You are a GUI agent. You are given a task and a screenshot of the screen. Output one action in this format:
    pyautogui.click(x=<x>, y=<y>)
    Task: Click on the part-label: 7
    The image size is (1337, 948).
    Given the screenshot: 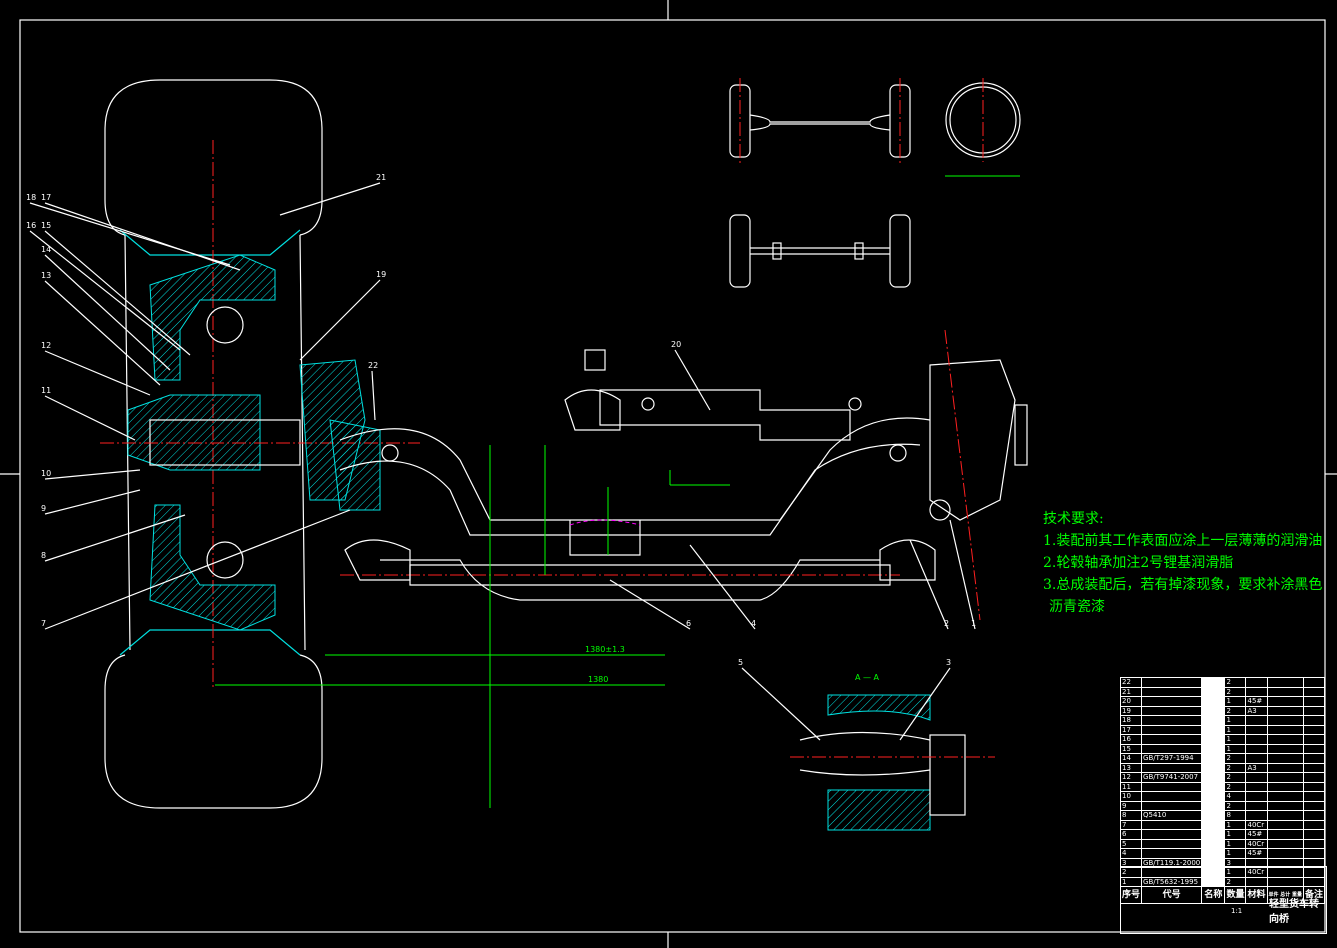 What is the action you would take?
    pyautogui.click(x=43, y=623)
    